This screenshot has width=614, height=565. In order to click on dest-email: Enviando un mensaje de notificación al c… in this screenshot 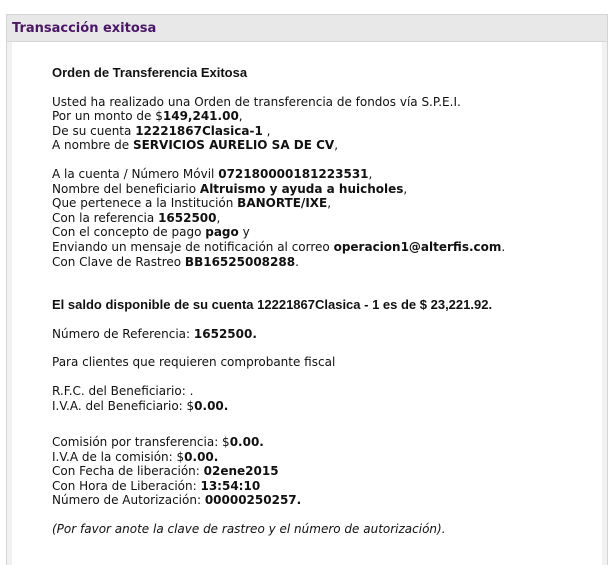, I will do `click(279, 246)`.